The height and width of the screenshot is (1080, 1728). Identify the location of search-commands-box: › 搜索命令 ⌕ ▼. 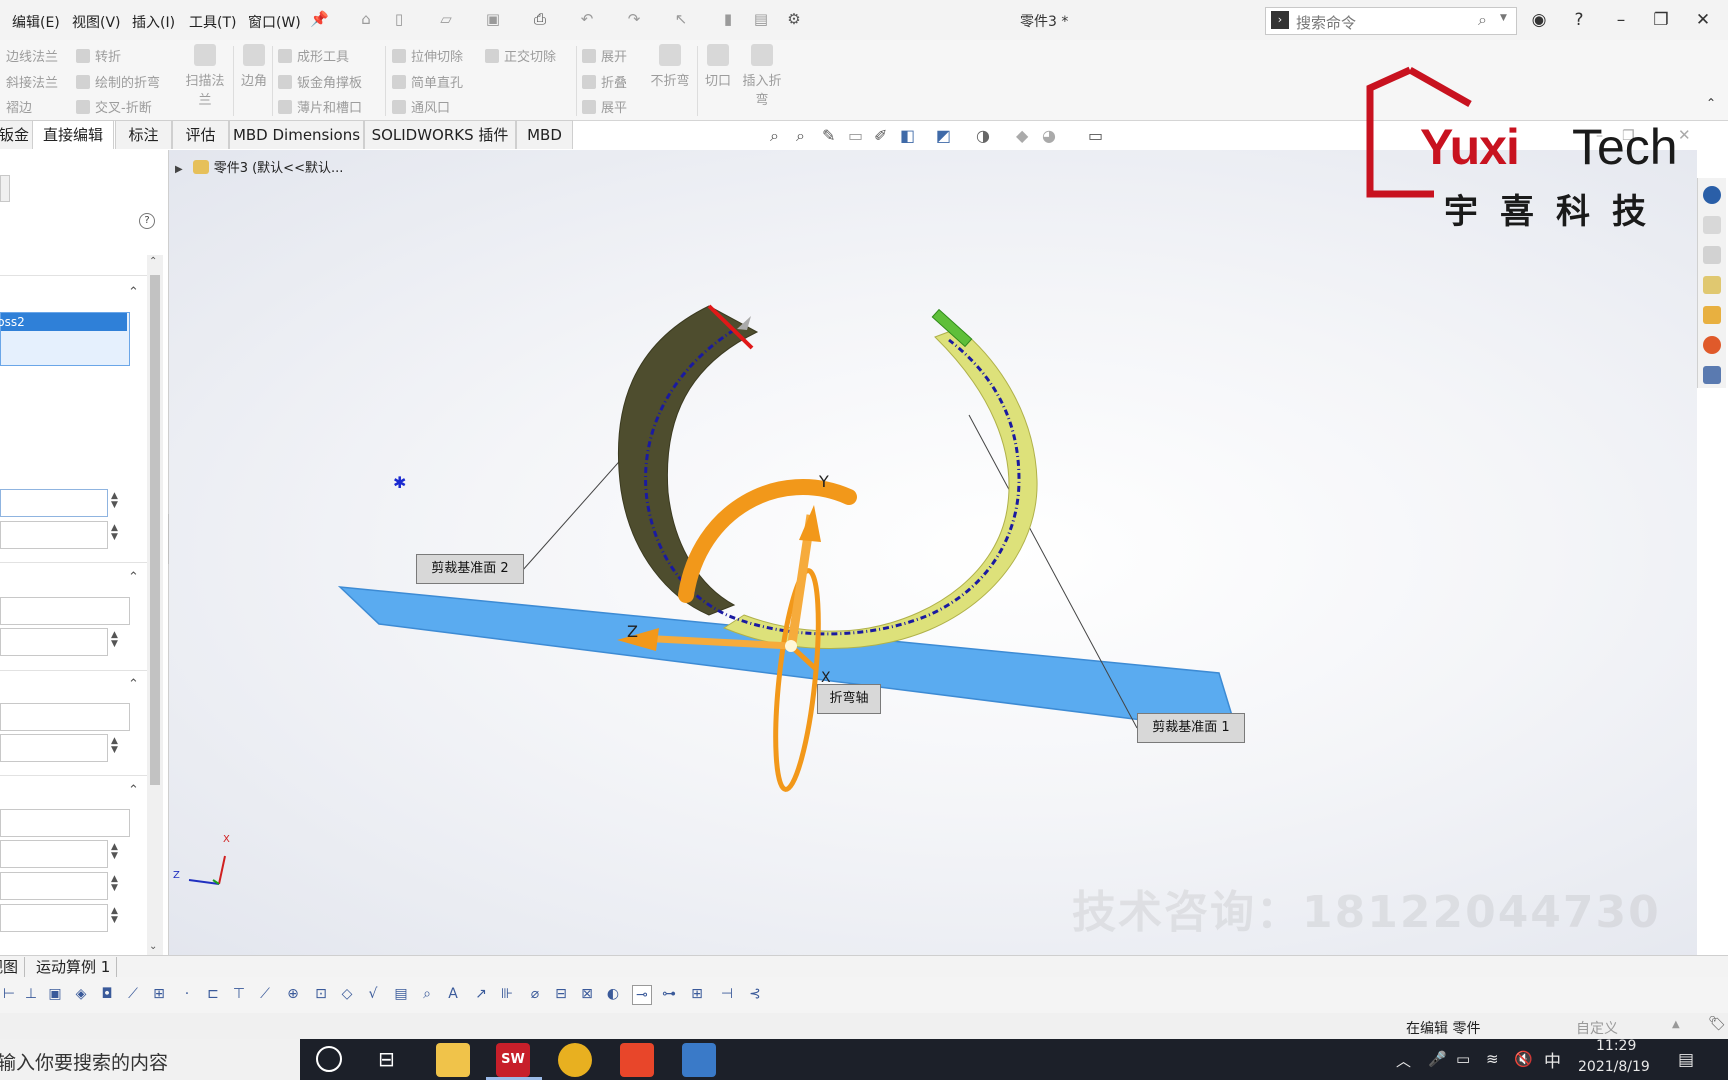
(1391, 21).